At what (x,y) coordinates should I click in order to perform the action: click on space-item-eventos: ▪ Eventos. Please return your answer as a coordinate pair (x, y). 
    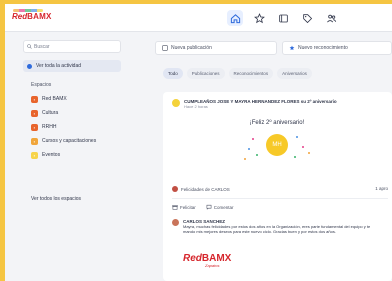
    Looking at the image, I should click on (63, 155).